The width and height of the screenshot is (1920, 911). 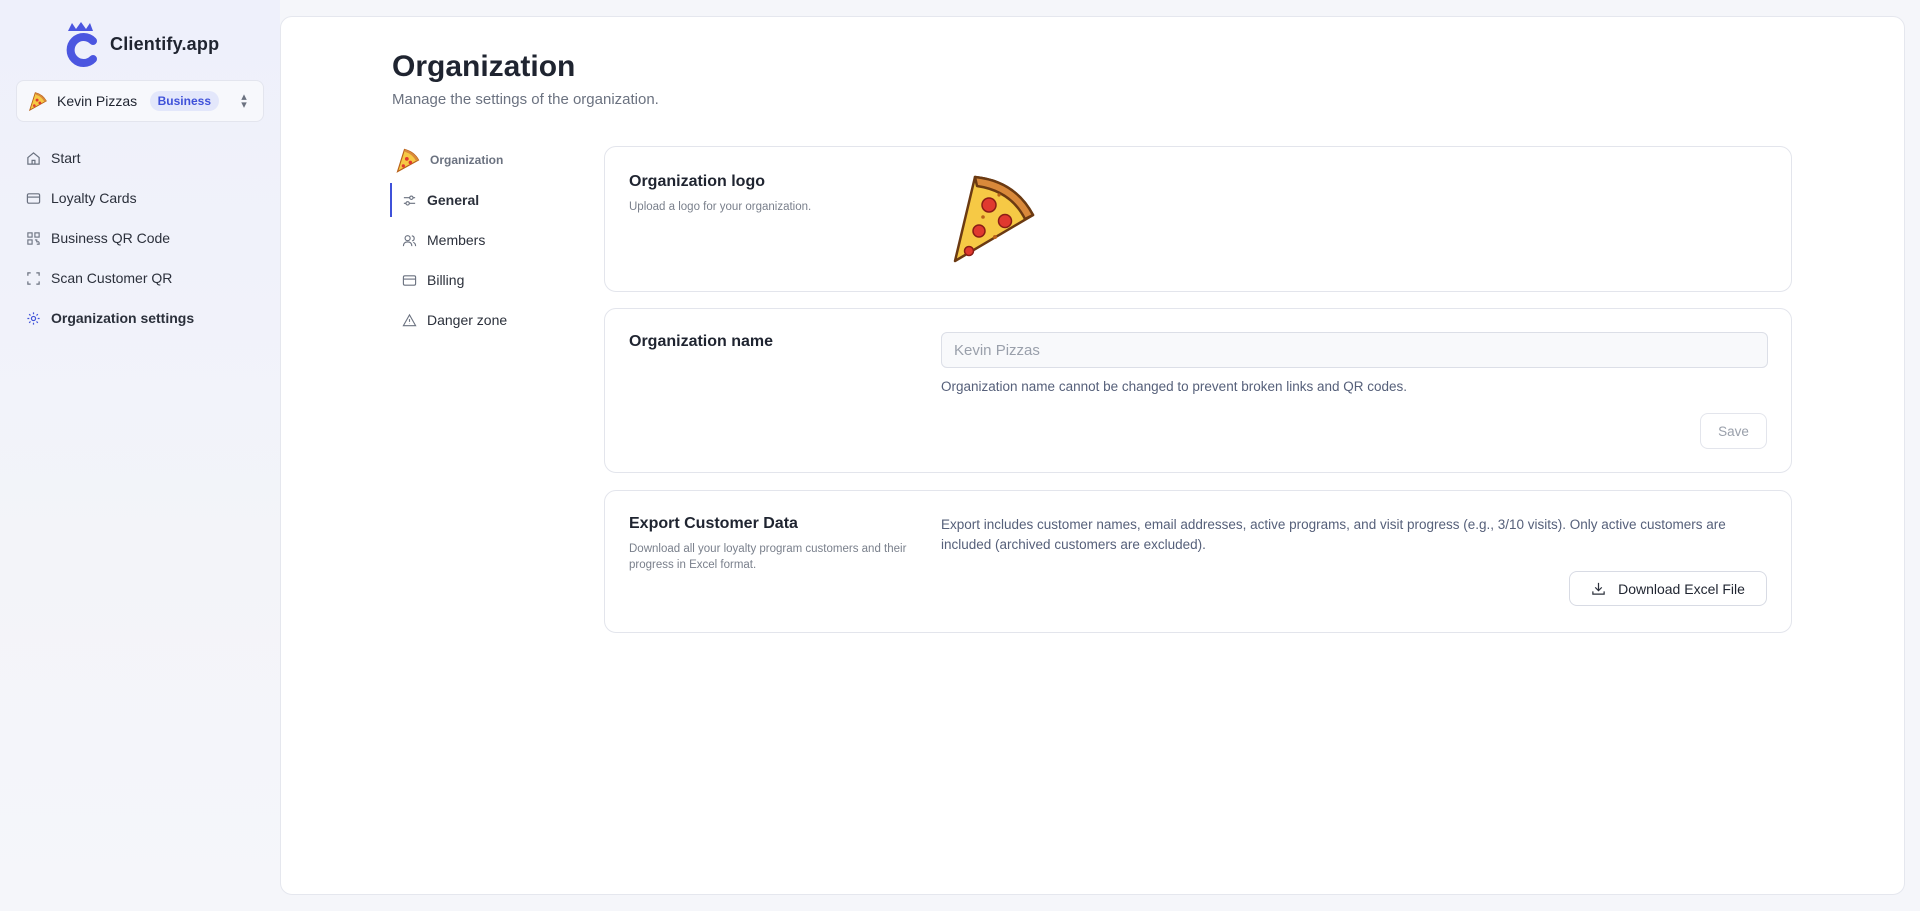 I want to click on subnav-item-label: Members, so click(x=456, y=240).